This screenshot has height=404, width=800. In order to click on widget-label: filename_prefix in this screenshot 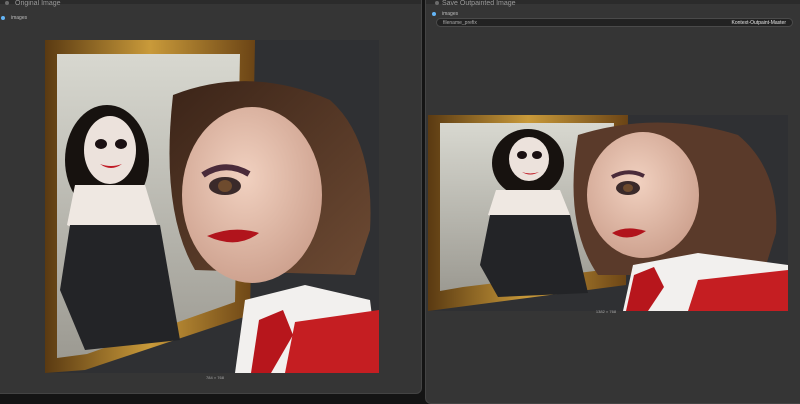, I will do `click(460, 23)`.